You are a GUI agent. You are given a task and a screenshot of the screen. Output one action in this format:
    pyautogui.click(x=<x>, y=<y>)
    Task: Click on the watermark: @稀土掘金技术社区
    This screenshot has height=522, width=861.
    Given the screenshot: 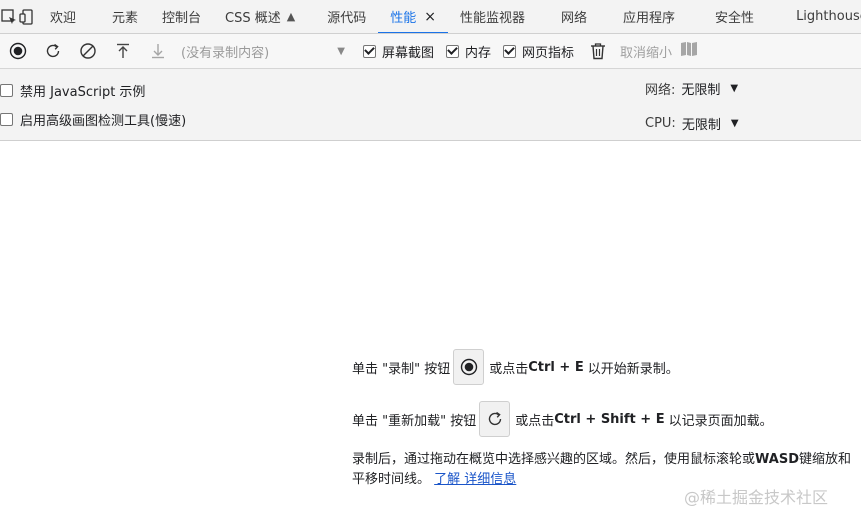 What is the action you would take?
    pyautogui.click(x=756, y=497)
    